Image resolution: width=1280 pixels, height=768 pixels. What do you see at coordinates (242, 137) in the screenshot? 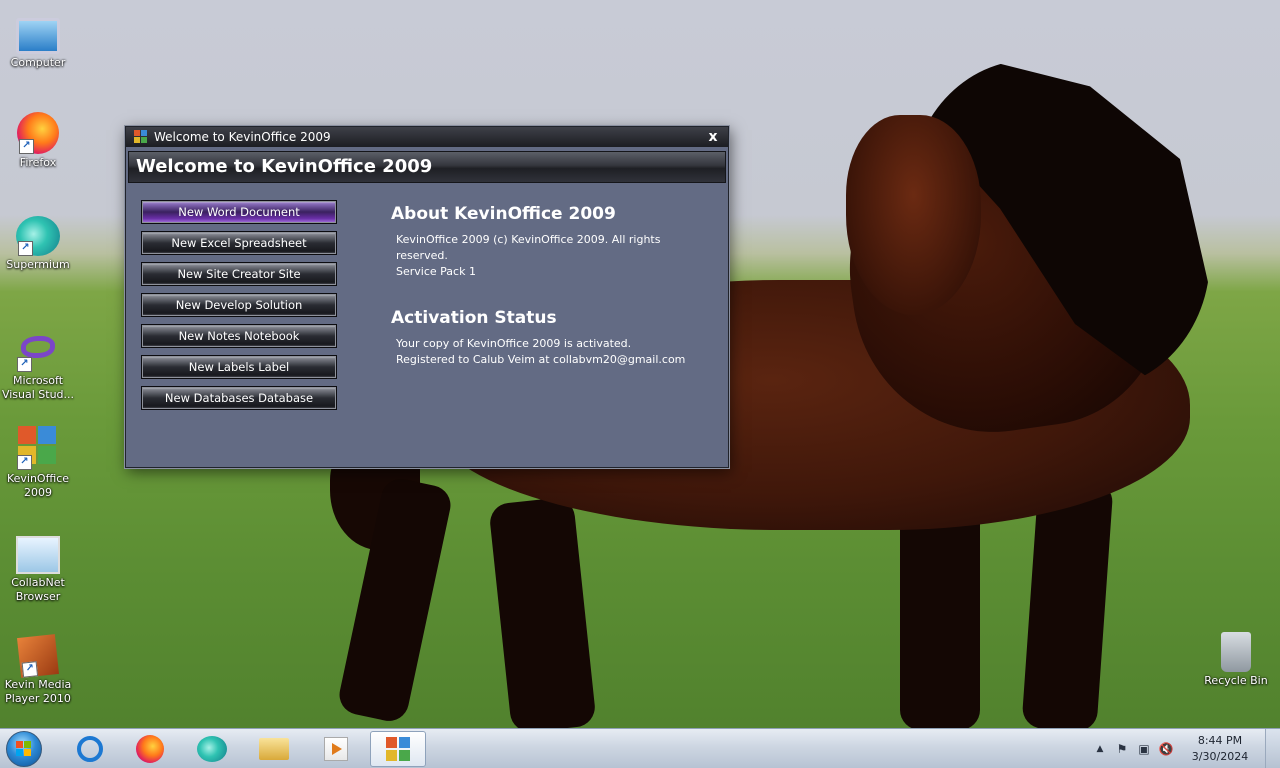
I see `window-title: Welcome to KevinOffice 2009` at bounding box center [242, 137].